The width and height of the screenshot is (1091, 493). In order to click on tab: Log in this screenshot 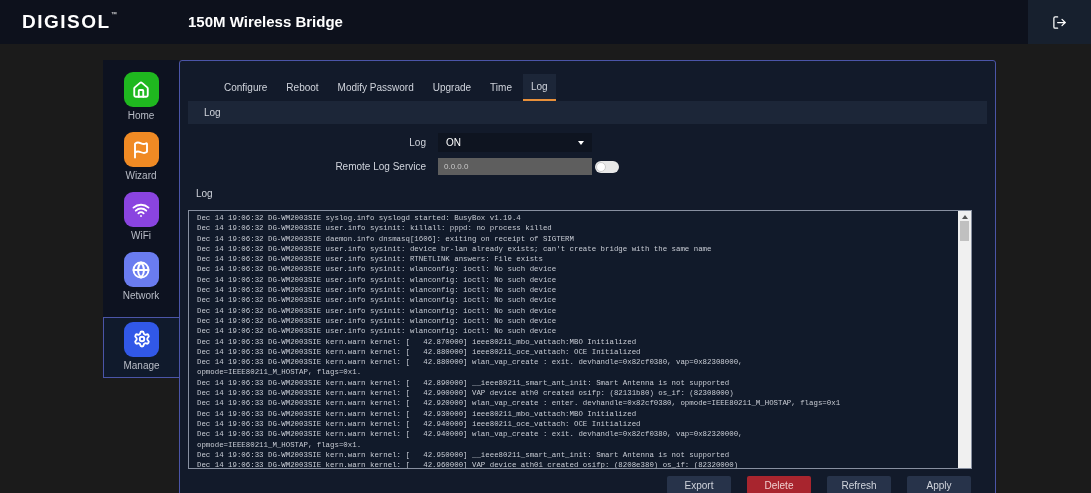, I will do `click(539, 87)`.